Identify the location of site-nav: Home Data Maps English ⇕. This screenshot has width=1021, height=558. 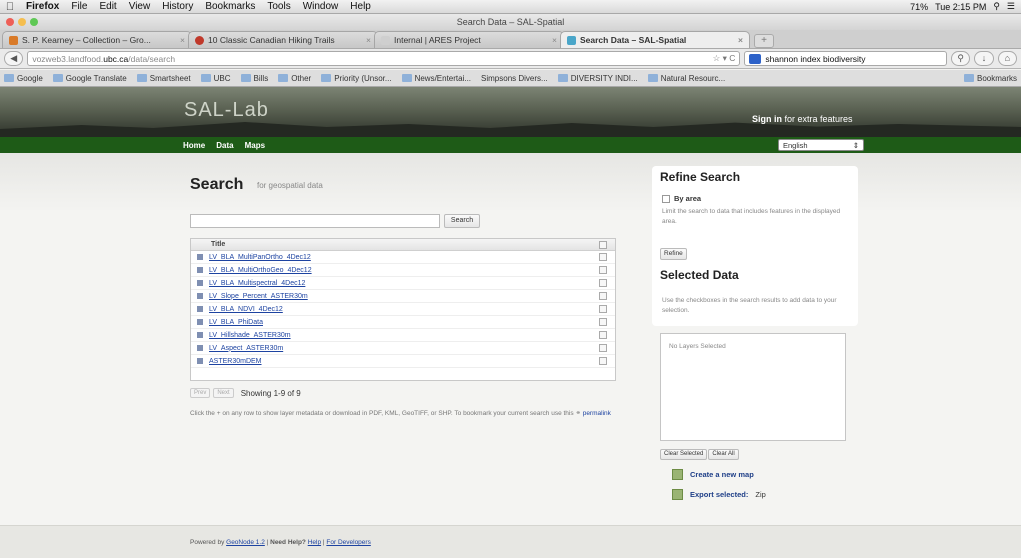
(510, 145).